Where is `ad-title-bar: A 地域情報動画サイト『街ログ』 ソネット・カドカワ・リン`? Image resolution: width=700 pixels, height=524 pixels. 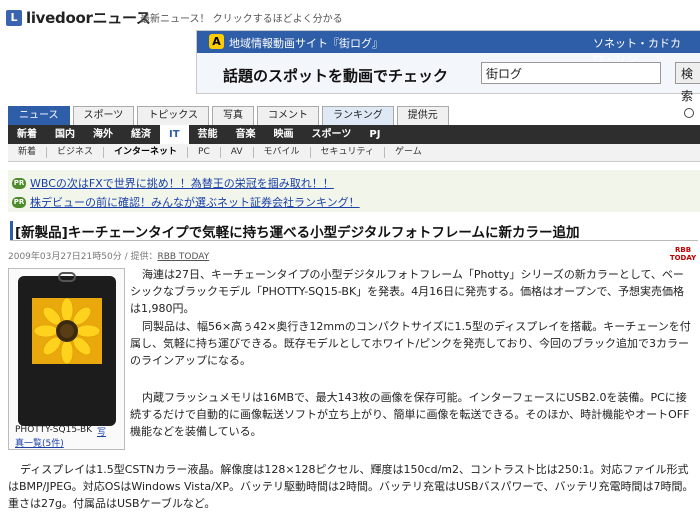
ad-title-bar: A 地域情報動画サイト『街ログ』 ソネット・カドカワ・リン is located at coordinates (448, 48).